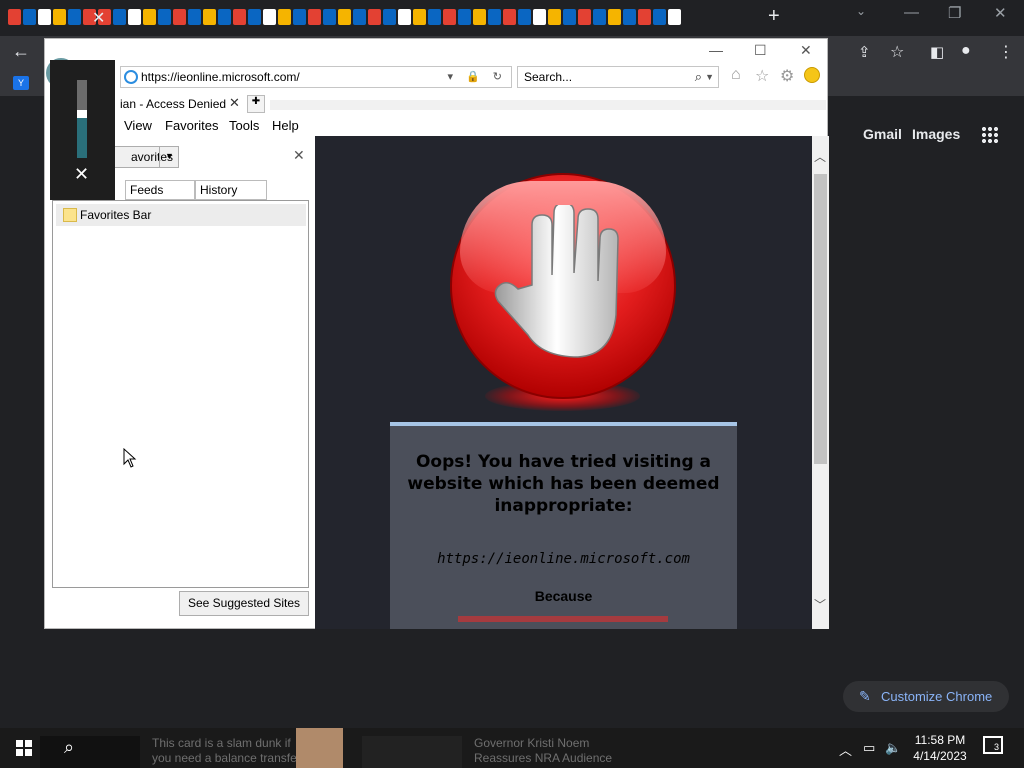 This screenshot has height=768, width=1024. I want to click on bookmark-yammer-icon: Y, so click(21, 83).